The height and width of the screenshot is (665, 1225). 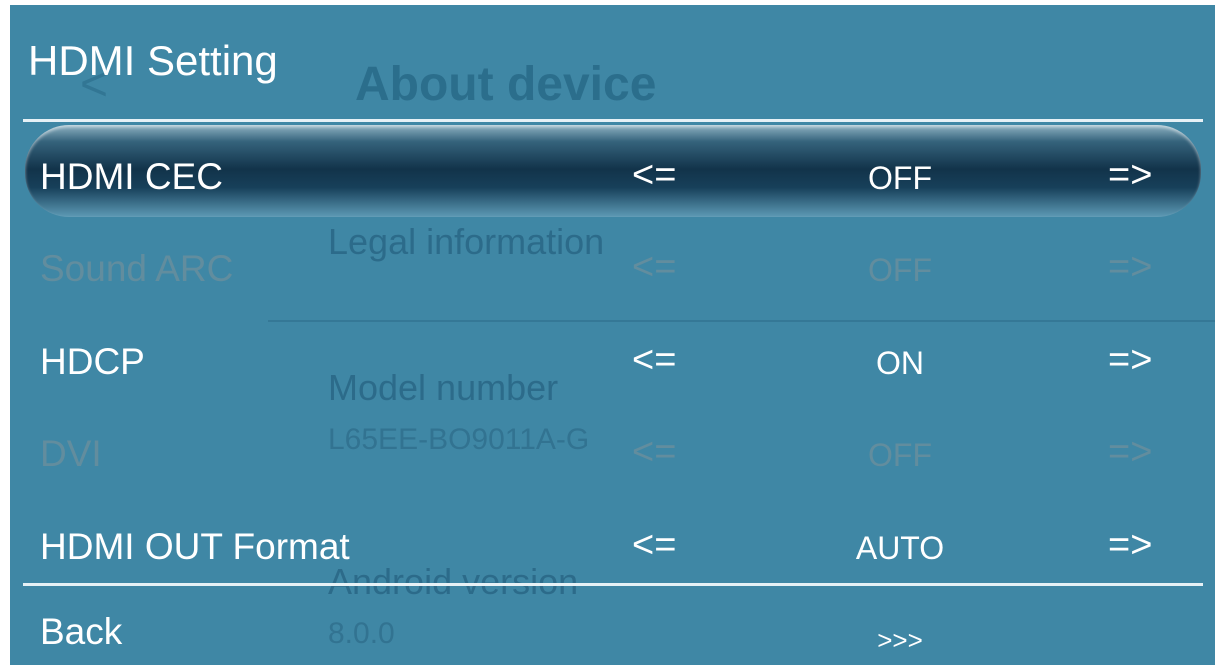 I want to click on setting-row-sound-arc: Sound ARC <= OFF =>, so click(x=612, y=272).